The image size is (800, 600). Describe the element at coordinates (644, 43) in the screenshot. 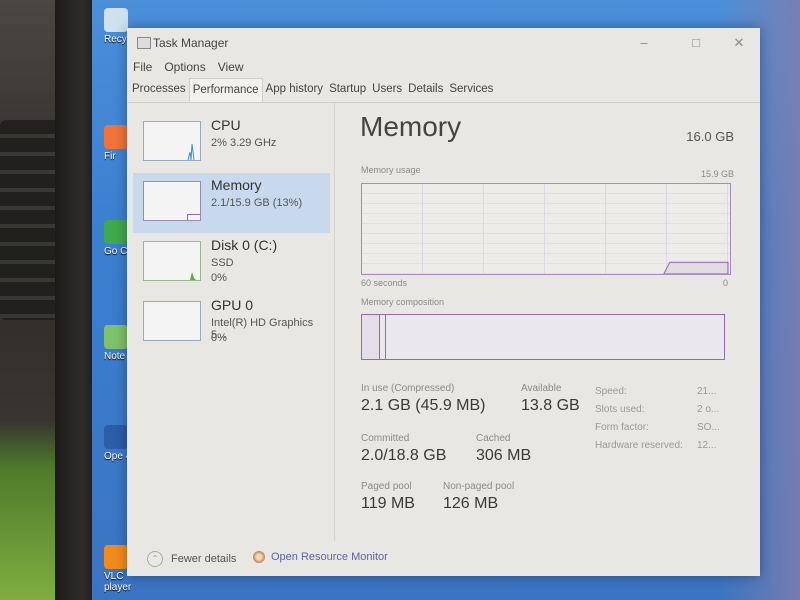

I see `minimize-button: –` at that location.